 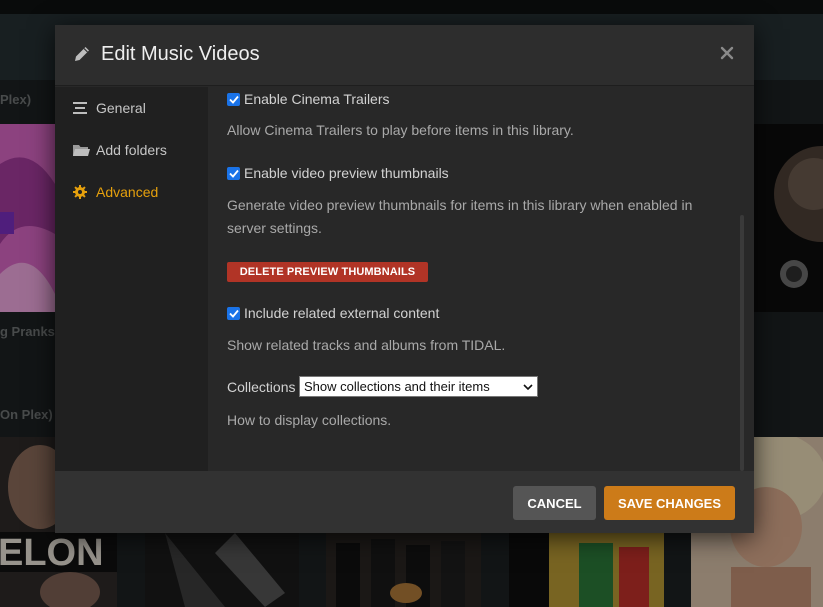 I want to click on cinema-trailers-checkbox, so click(x=233, y=99).